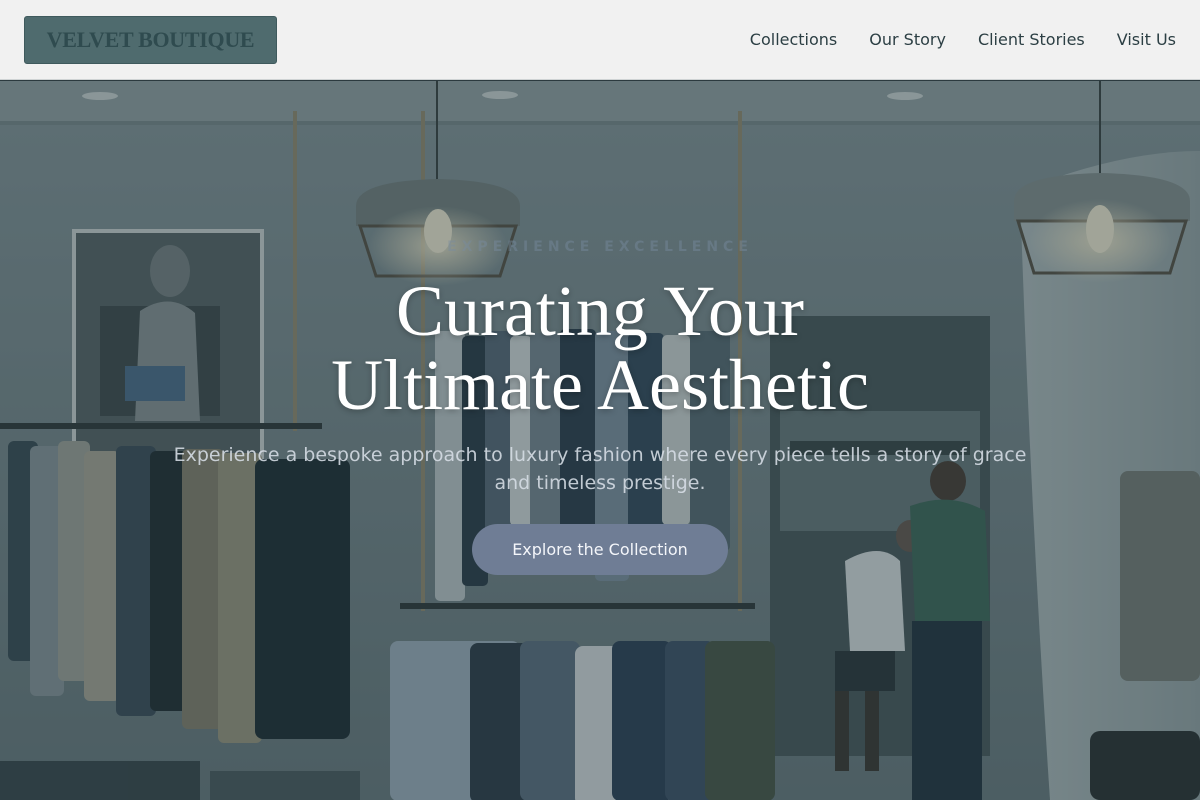 This screenshot has width=1200, height=800. What do you see at coordinates (600, 549) in the screenshot?
I see `explore-collection-button: Explore the Collection` at bounding box center [600, 549].